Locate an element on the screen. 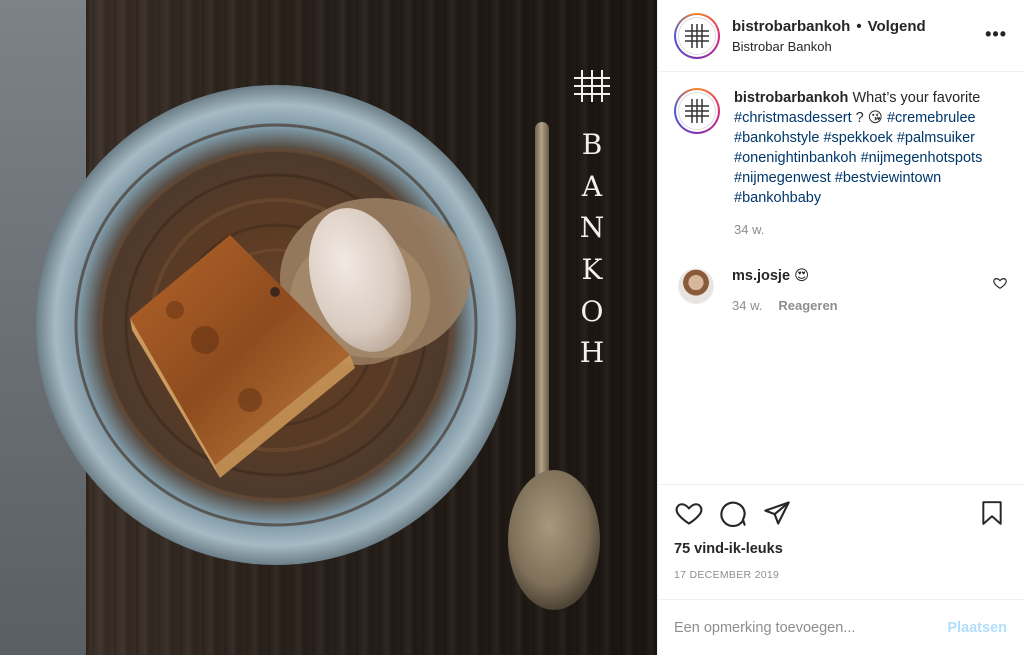 The width and height of the screenshot is (1023, 655). logo-letter-h: H is located at coordinates (592, 352).